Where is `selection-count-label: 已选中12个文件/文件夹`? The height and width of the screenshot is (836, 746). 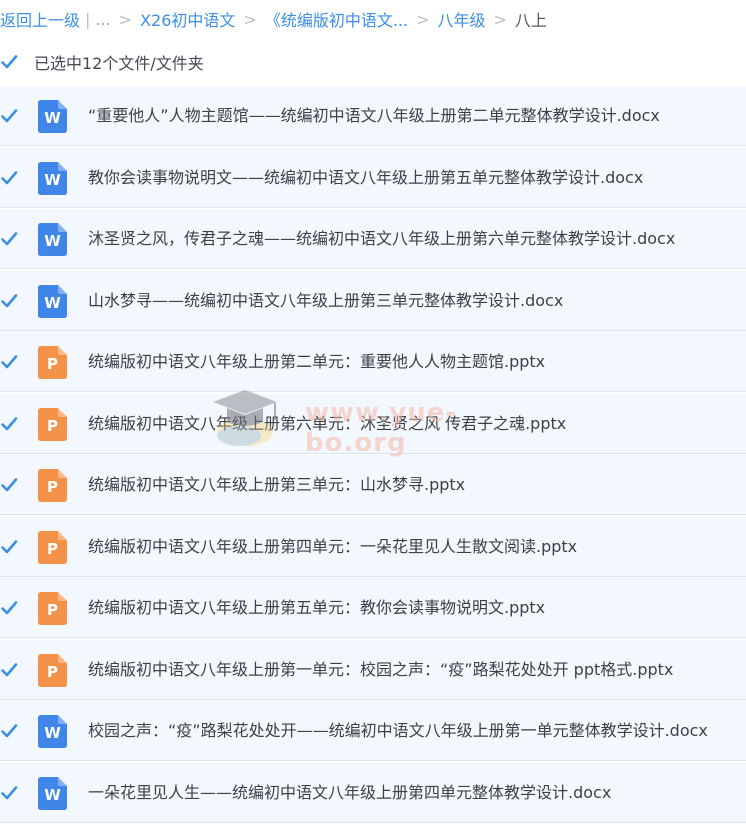 selection-count-label: 已选中12个文件/文件夹 is located at coordinates (119, 63).